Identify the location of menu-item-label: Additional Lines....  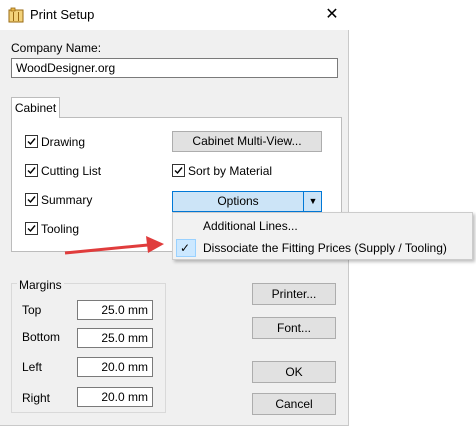
(250, 226).